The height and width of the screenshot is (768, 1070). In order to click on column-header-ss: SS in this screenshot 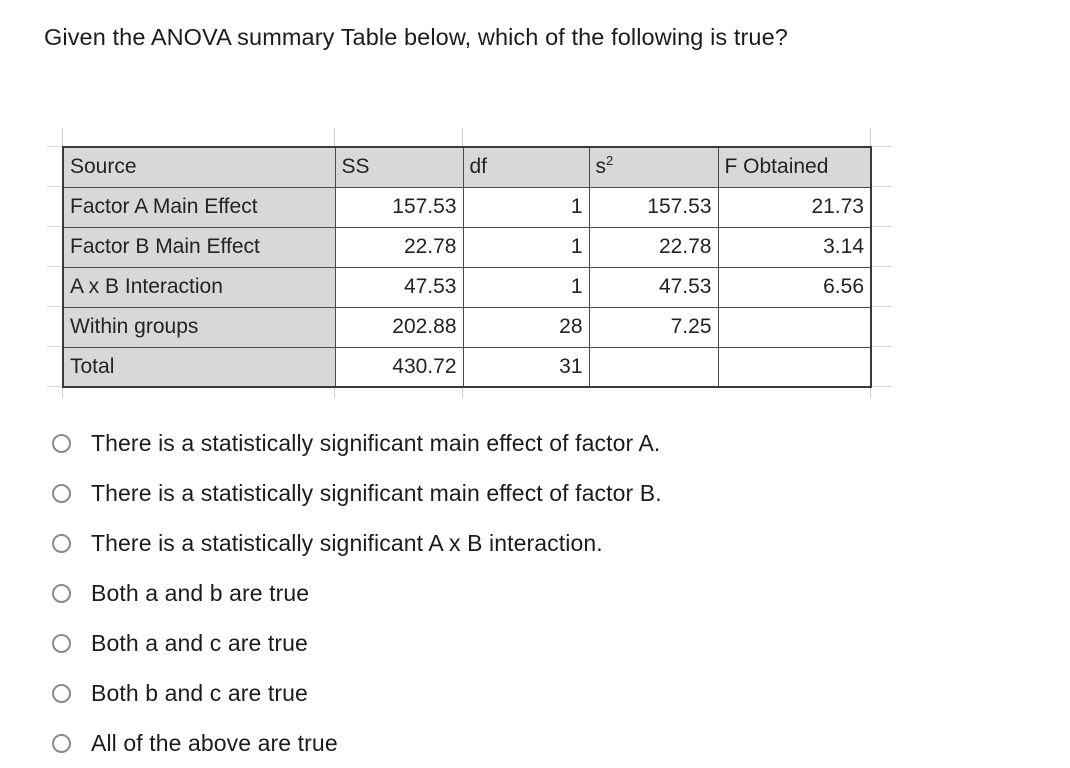, I will do `click(399, 167)`.